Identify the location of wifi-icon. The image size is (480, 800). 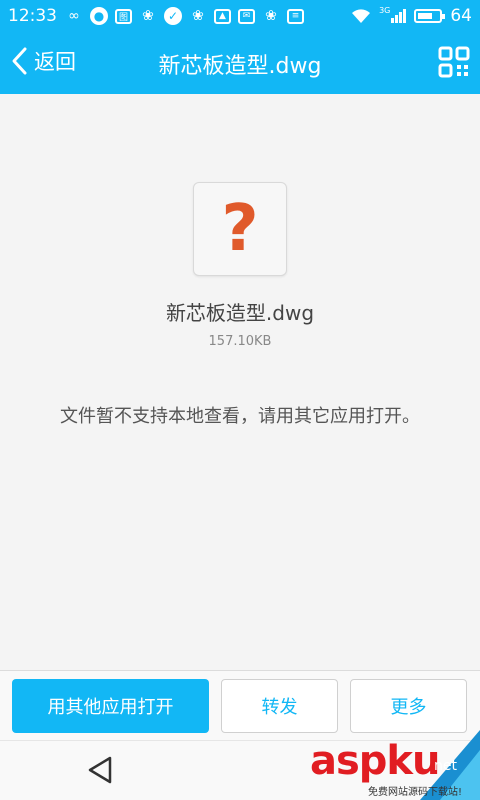
(361, 16).